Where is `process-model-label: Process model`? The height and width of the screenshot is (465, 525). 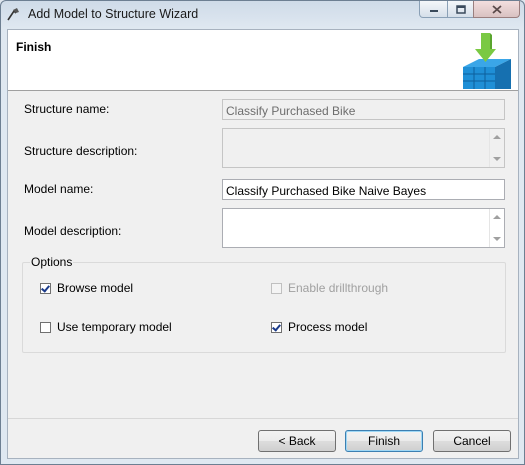
process-model-label: Process model is located at coordinates (328, 327).